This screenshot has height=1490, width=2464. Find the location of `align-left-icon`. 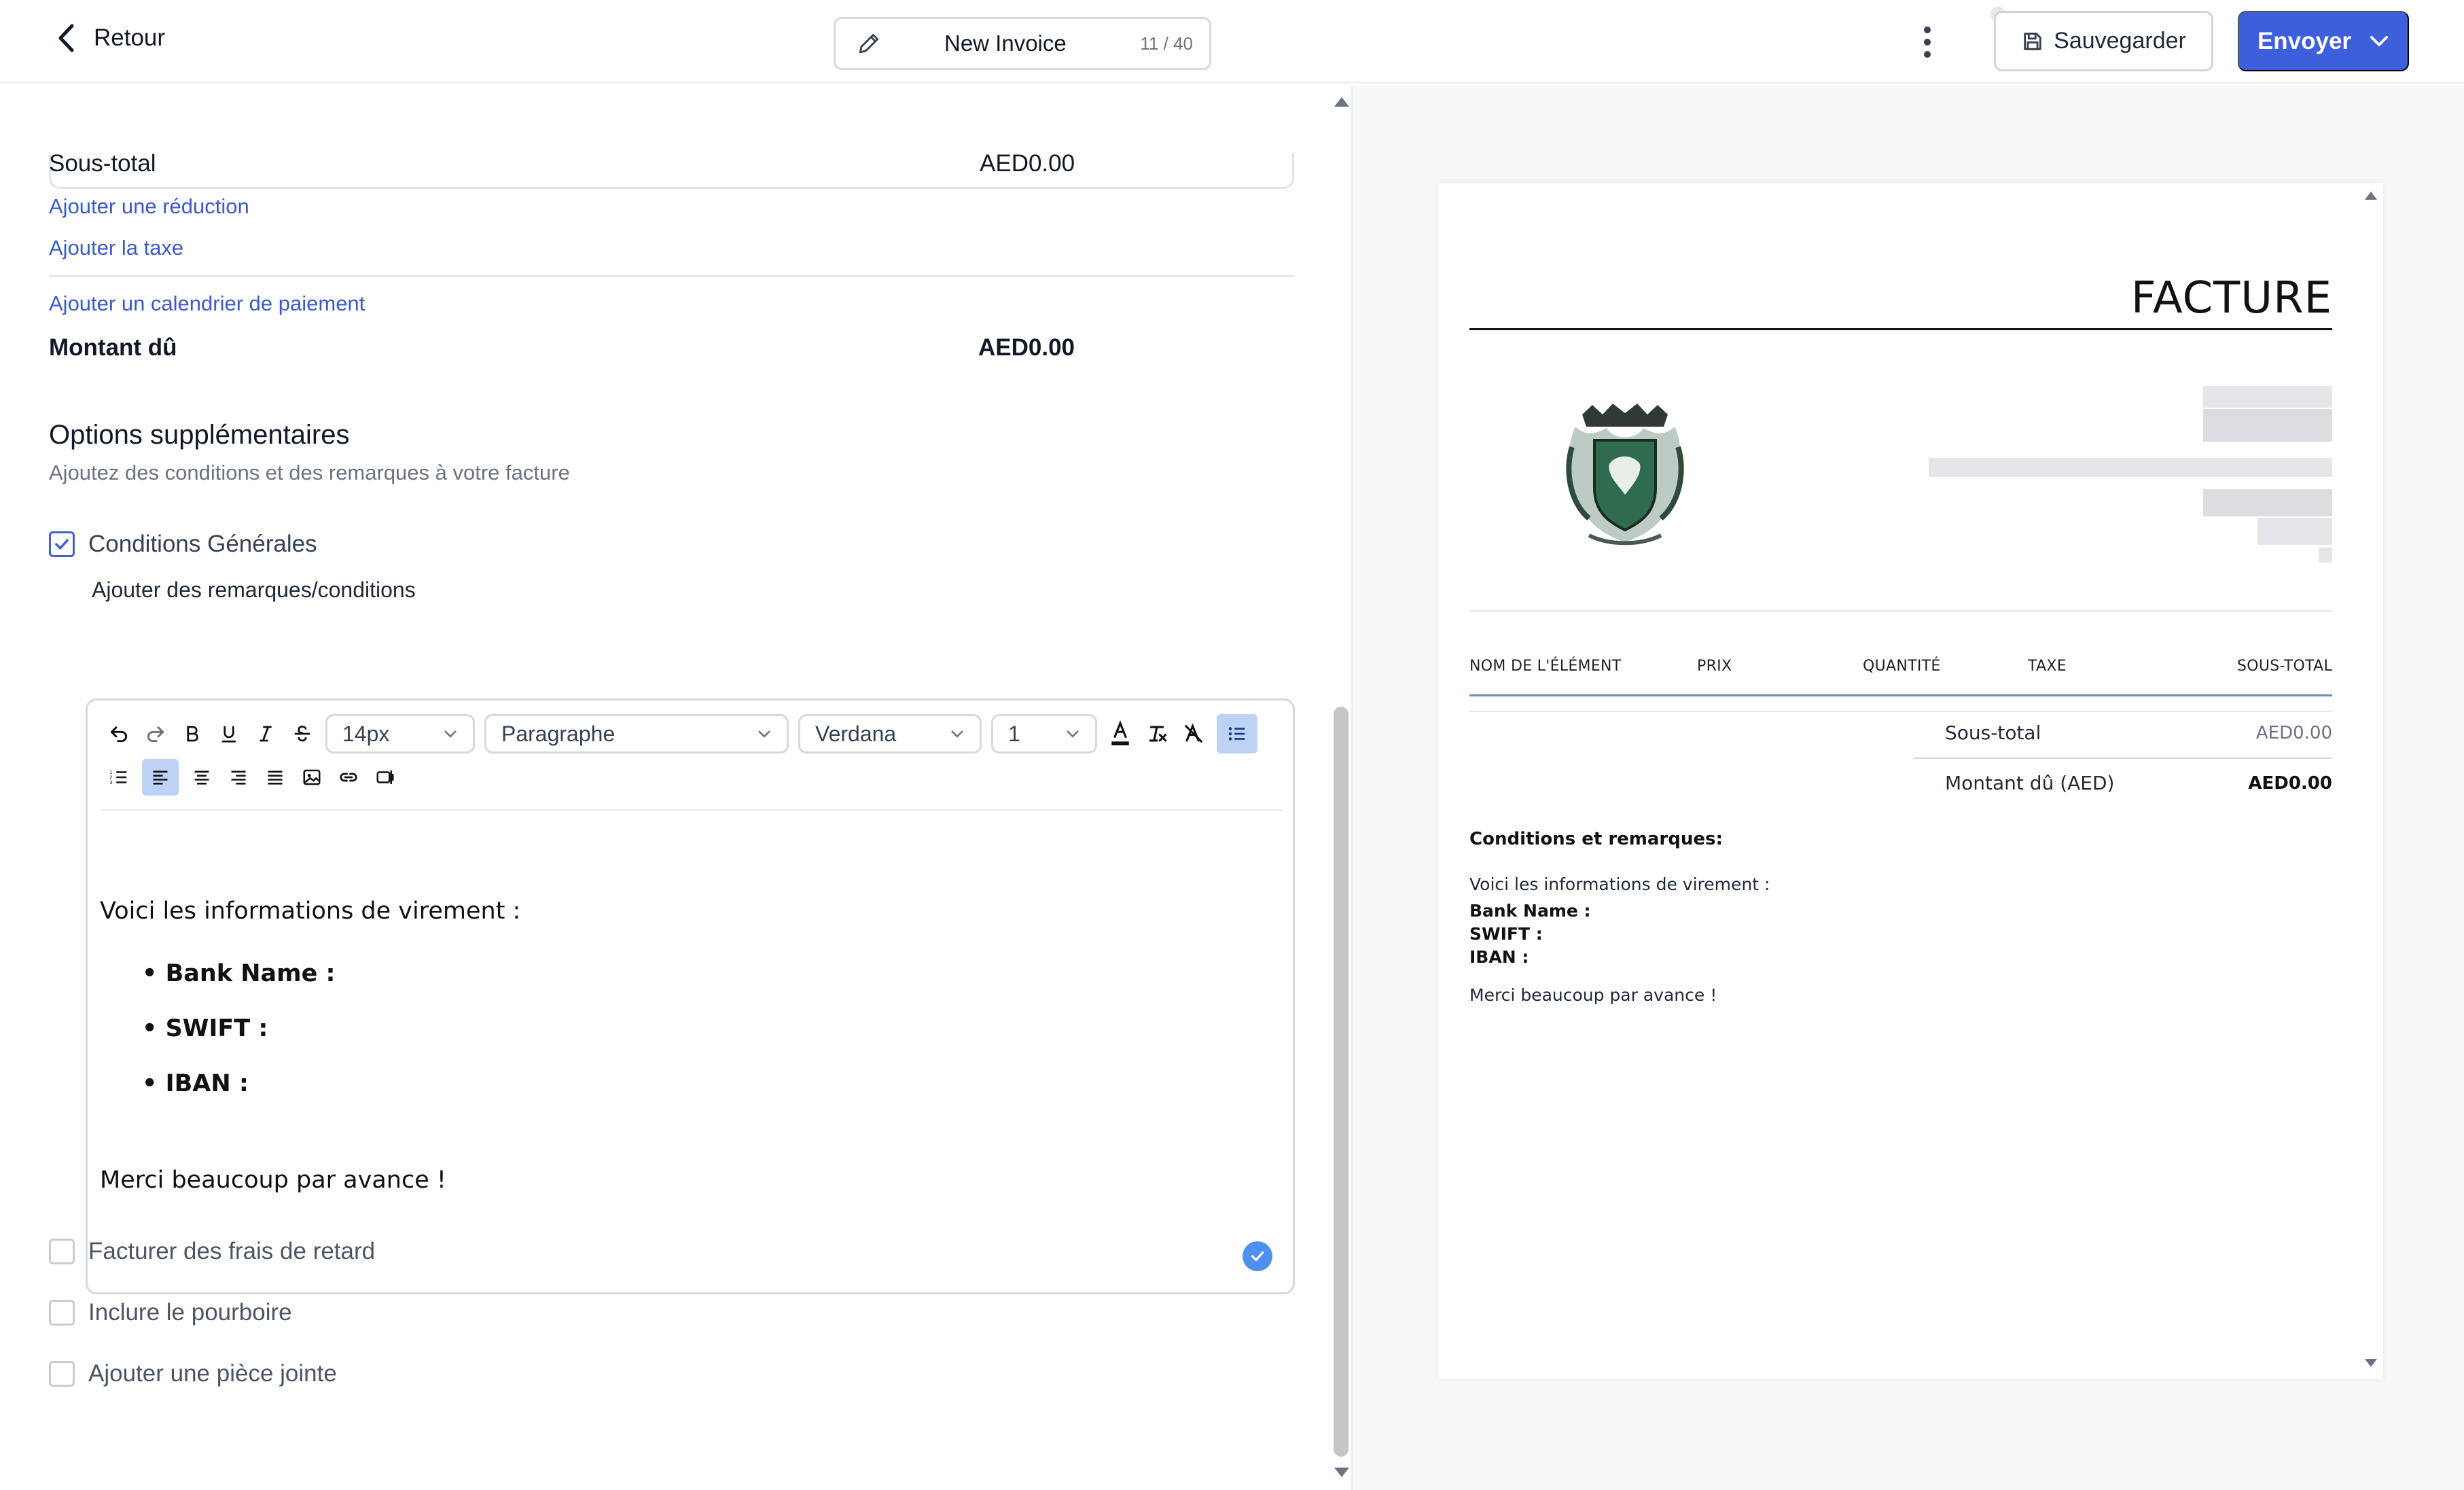

align-left-icon is located at coordinates (160, 777).